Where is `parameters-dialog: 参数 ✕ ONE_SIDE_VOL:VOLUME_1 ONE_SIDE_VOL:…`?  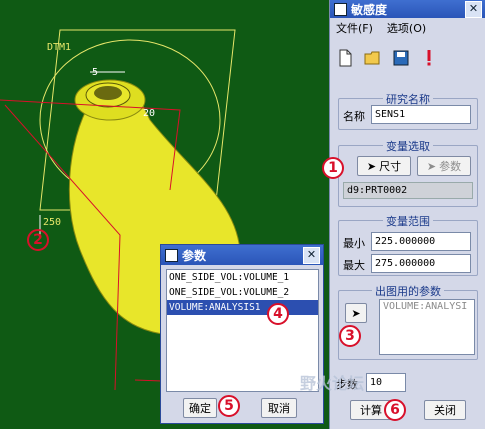
parameters-dialog: 参数 ✕ ONE_SIDE_VOL:VOLUME_1 ONE_SIDE_VOL:… is located at coordinates (242, 334).